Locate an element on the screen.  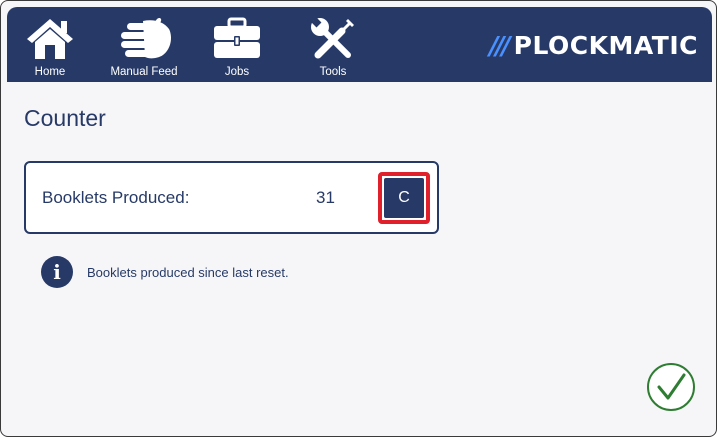
nav-home-button: Home is located at coordinates (50, 44).